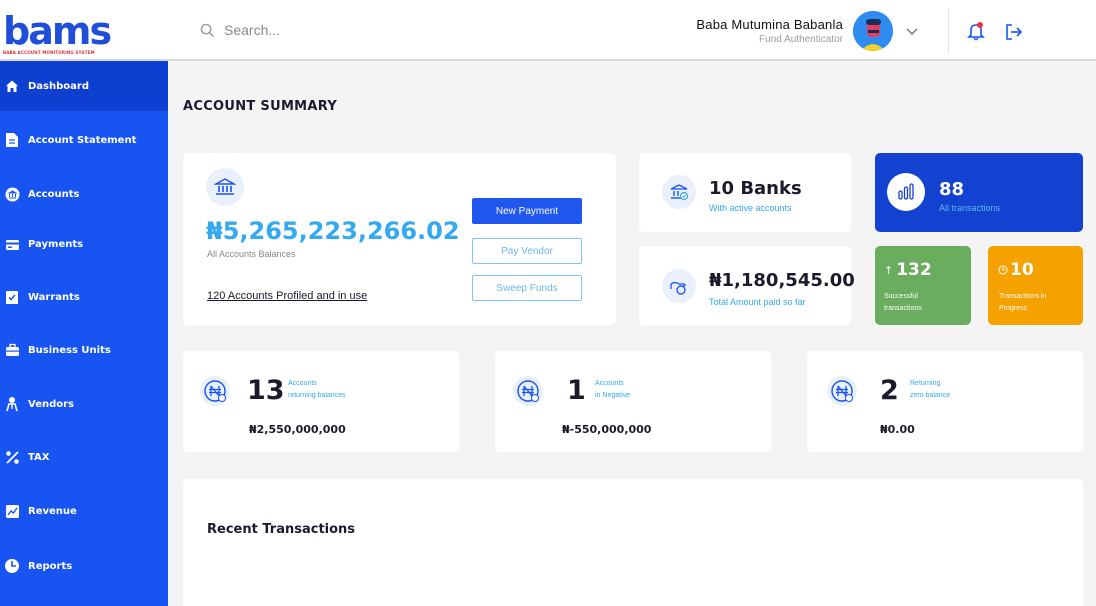 Image resolution: width=1096 pixels, height=606 pixels. What do you see at coordinates (39, 457) in the screenshot?
I see `sidebar-item-label: TAX` at bounding box center [39, 457].